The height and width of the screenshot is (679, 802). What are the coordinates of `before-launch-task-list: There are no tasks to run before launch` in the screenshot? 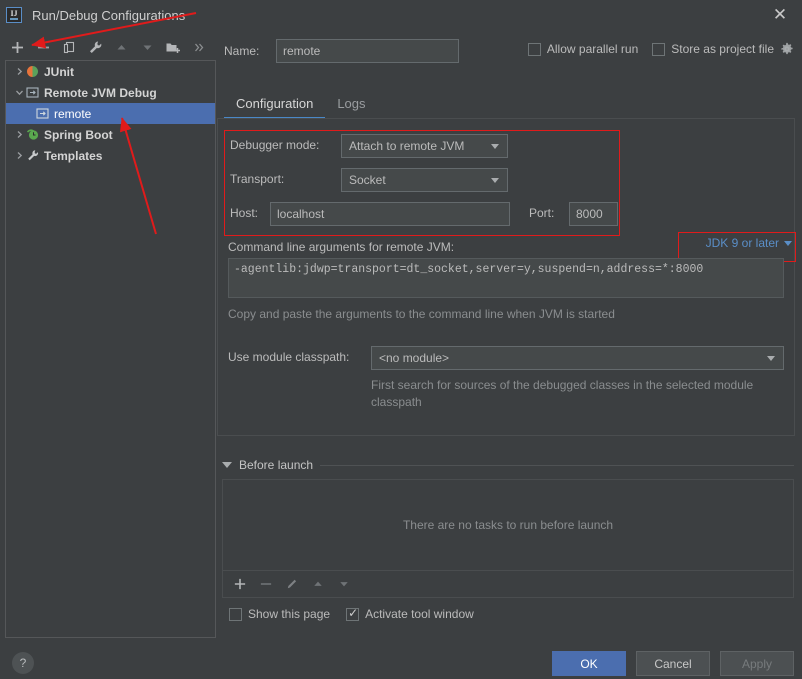 It's located at (508, 525).